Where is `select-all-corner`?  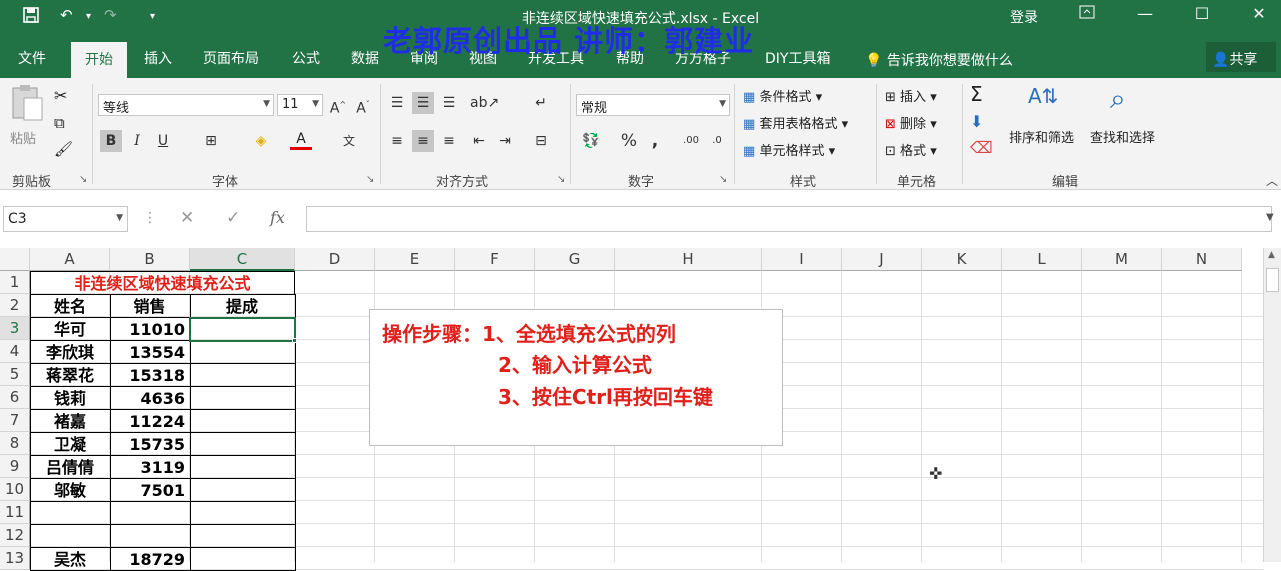 select-all-corner is located at coordinates (15, 259).